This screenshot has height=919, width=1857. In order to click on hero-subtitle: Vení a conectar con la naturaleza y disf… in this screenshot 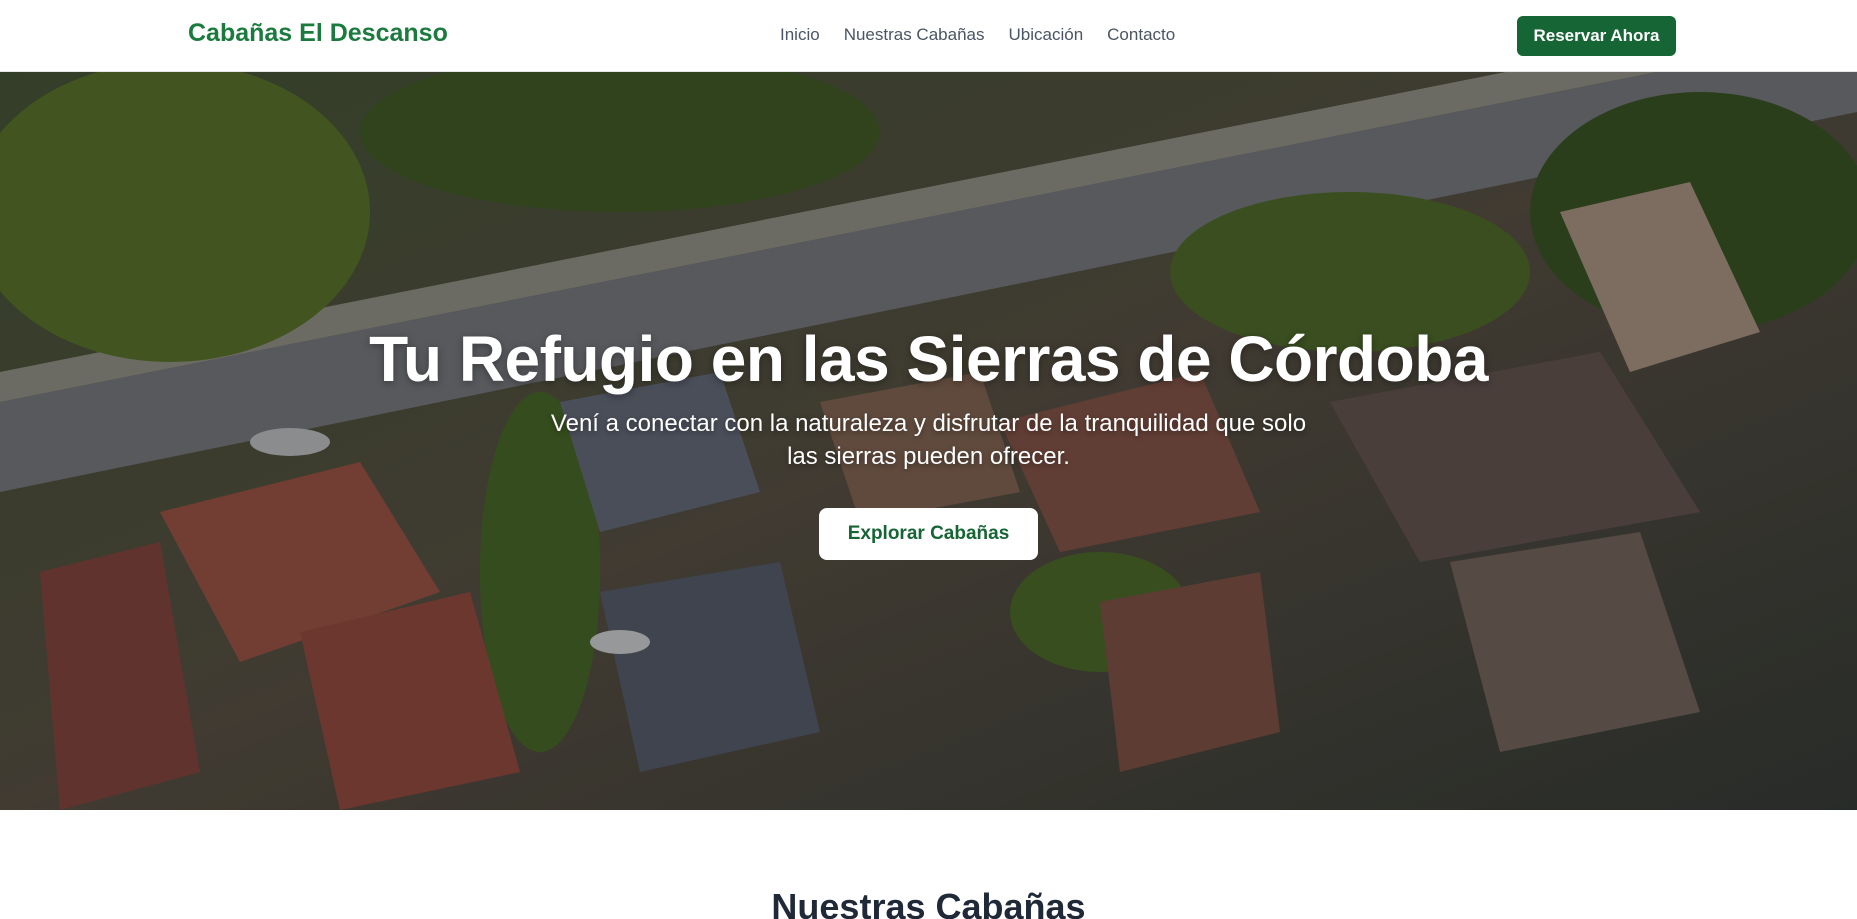, I will do `click(928, 440)`.